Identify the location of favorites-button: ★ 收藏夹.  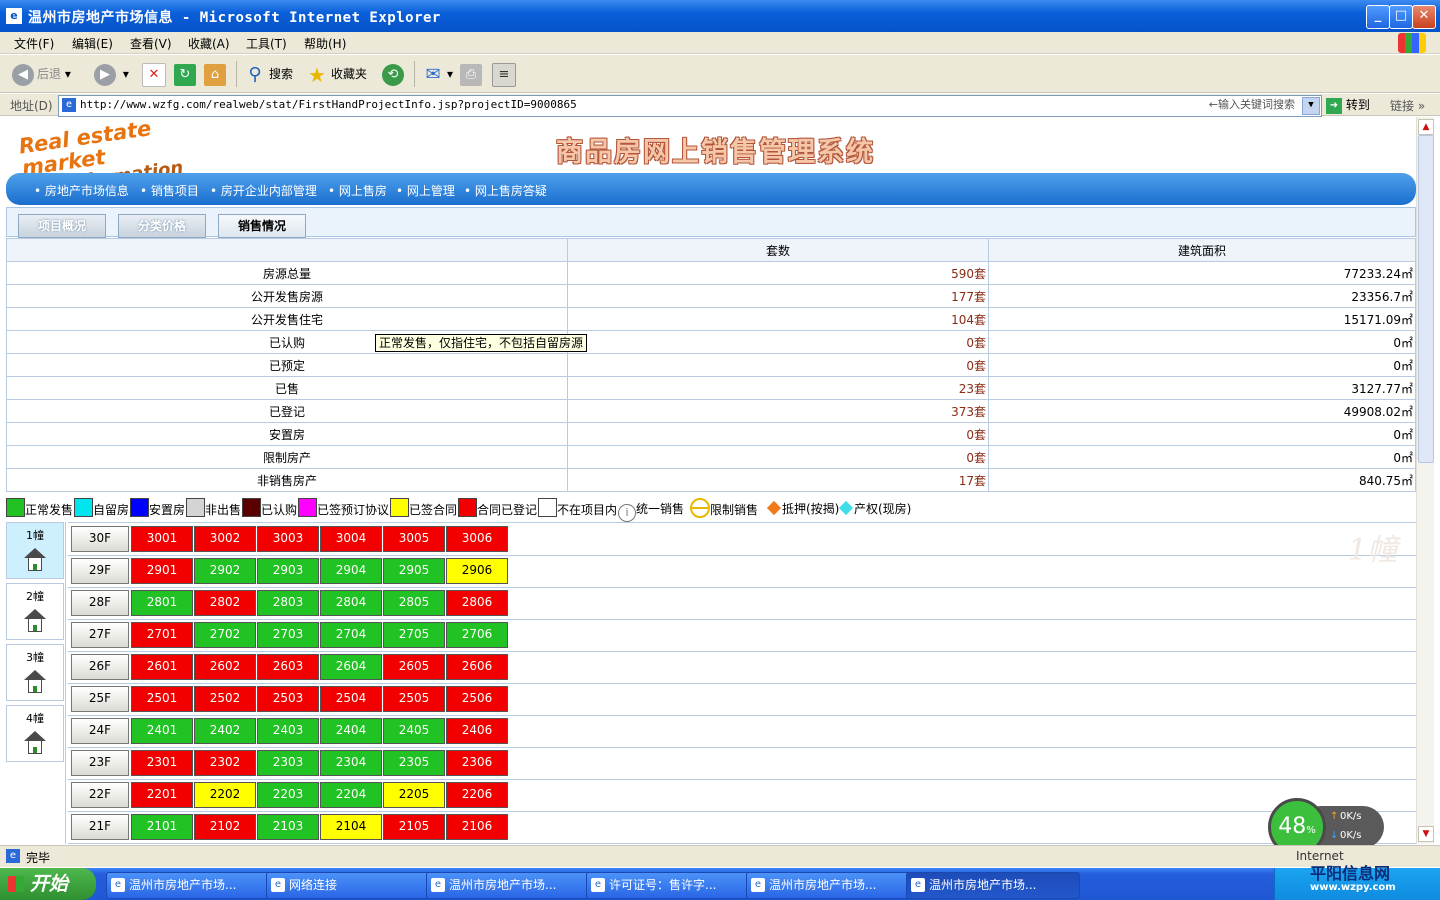
(336, 74).